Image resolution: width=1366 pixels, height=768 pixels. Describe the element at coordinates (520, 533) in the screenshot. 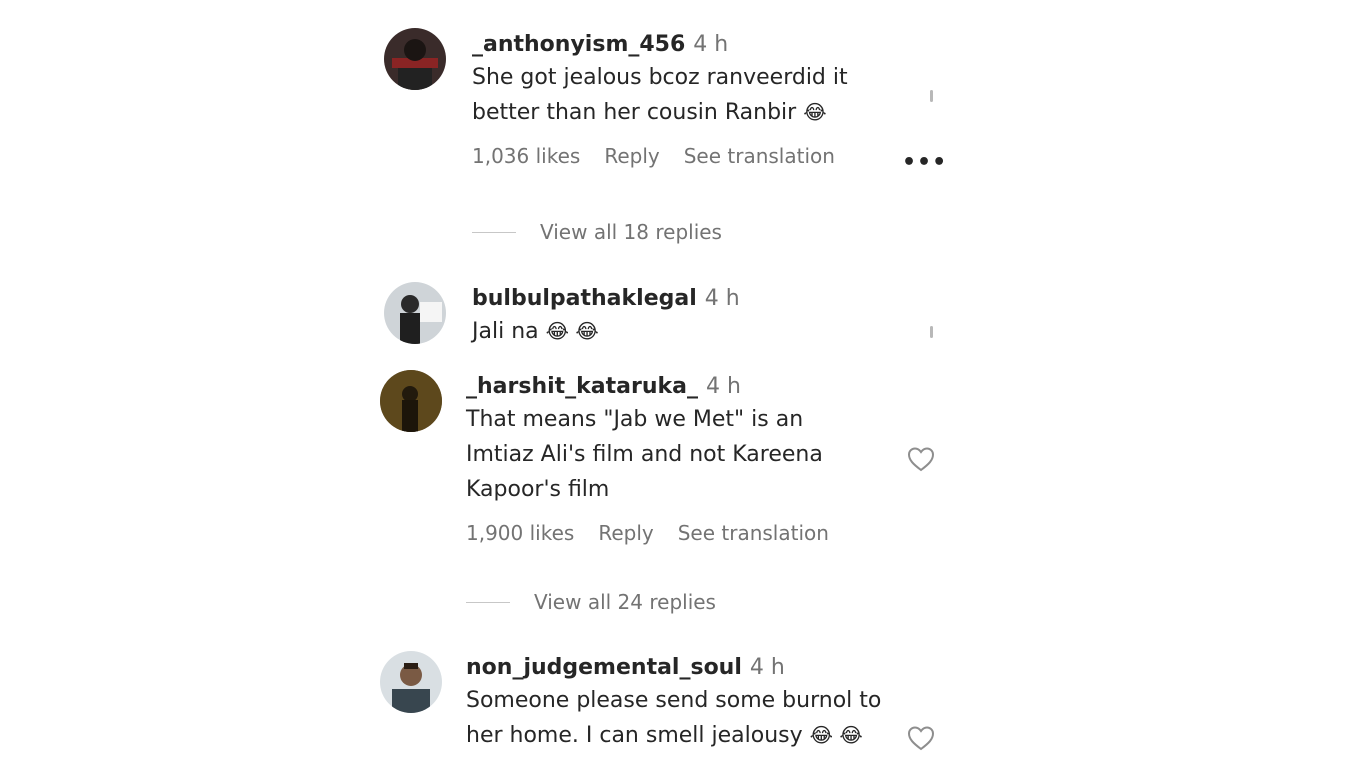

I see `likes-count: 1,900 likes` at that location.